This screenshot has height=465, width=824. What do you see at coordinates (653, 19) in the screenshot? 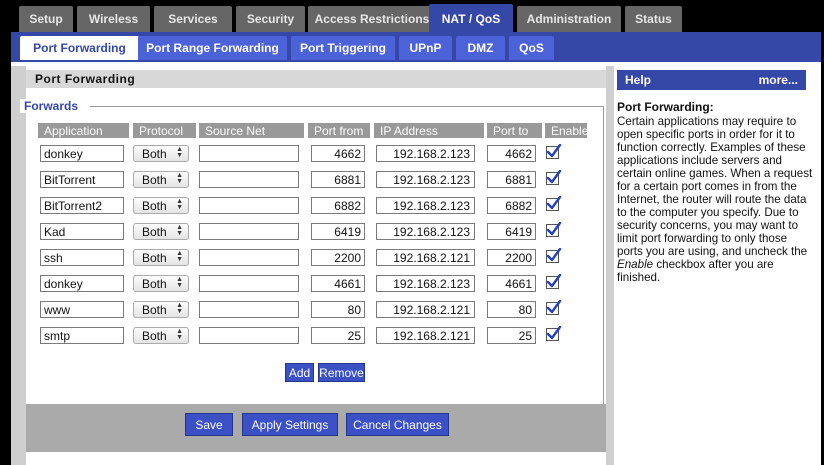
I see `tab-status: Status` at bounding box center [653, 19].